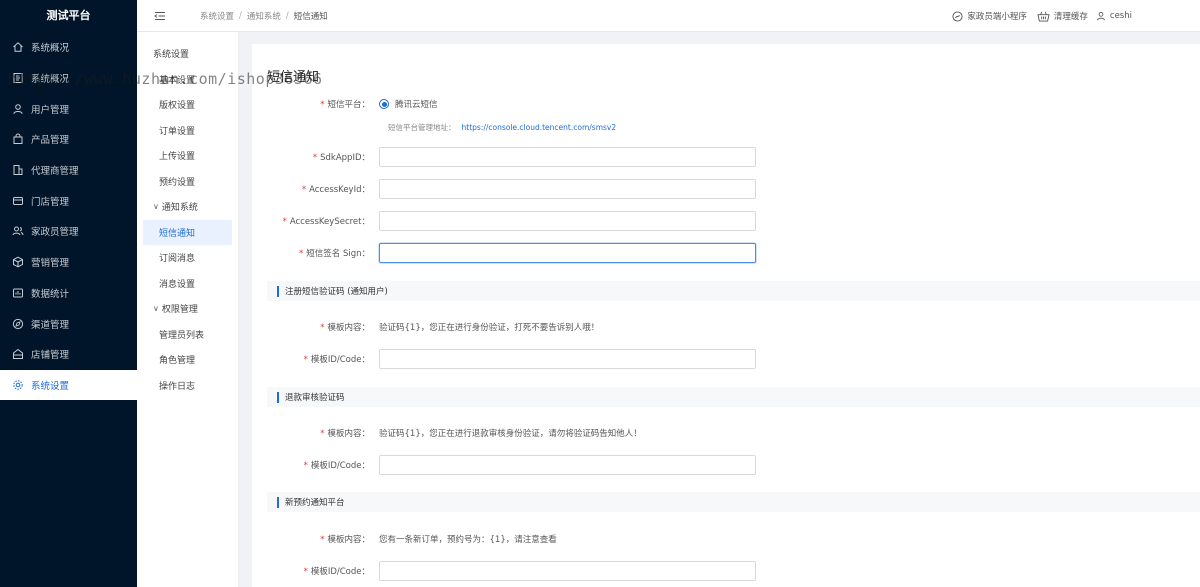 Image resolution: width=1200 pixels, height=587 pixels. I want to click on sidebar-item-overview-2: 系统概况, so click(68, 78).